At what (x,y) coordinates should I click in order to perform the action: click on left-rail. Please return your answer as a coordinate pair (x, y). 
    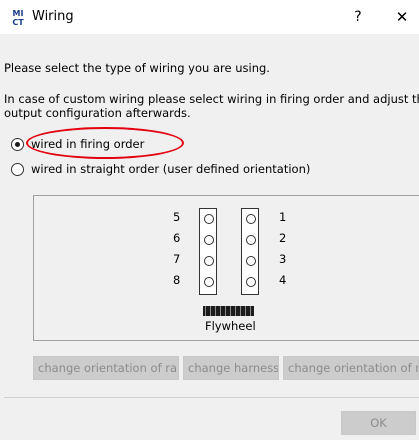
    Looking at the image, I should click on (208, 251).